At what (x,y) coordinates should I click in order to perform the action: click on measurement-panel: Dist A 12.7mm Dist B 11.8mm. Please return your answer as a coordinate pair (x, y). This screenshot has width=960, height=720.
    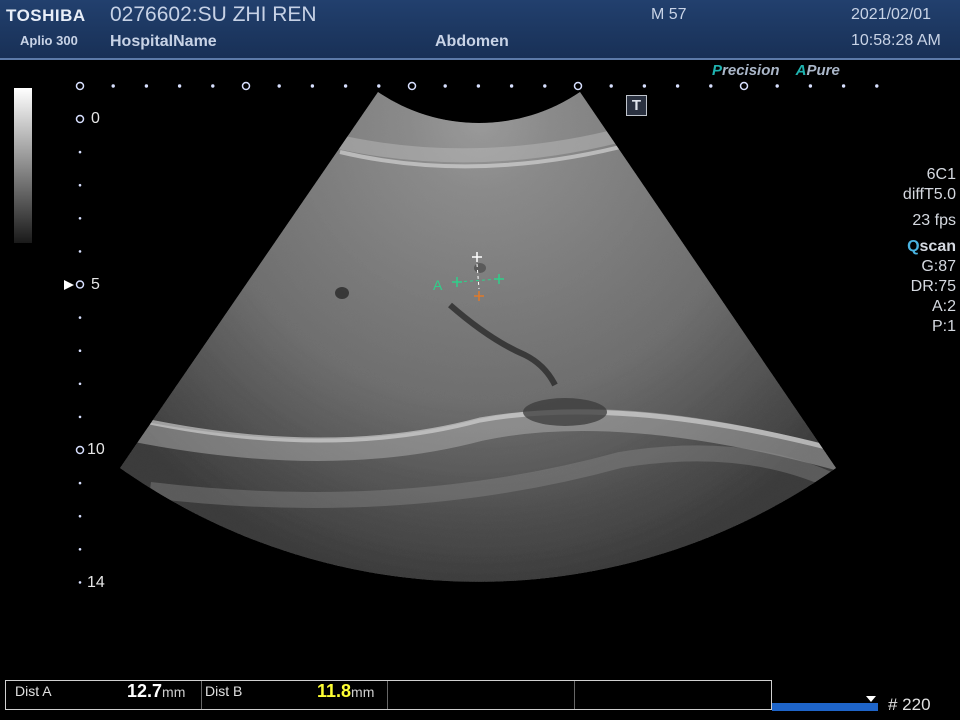
    Looking at the image, I should click on (388, 695).